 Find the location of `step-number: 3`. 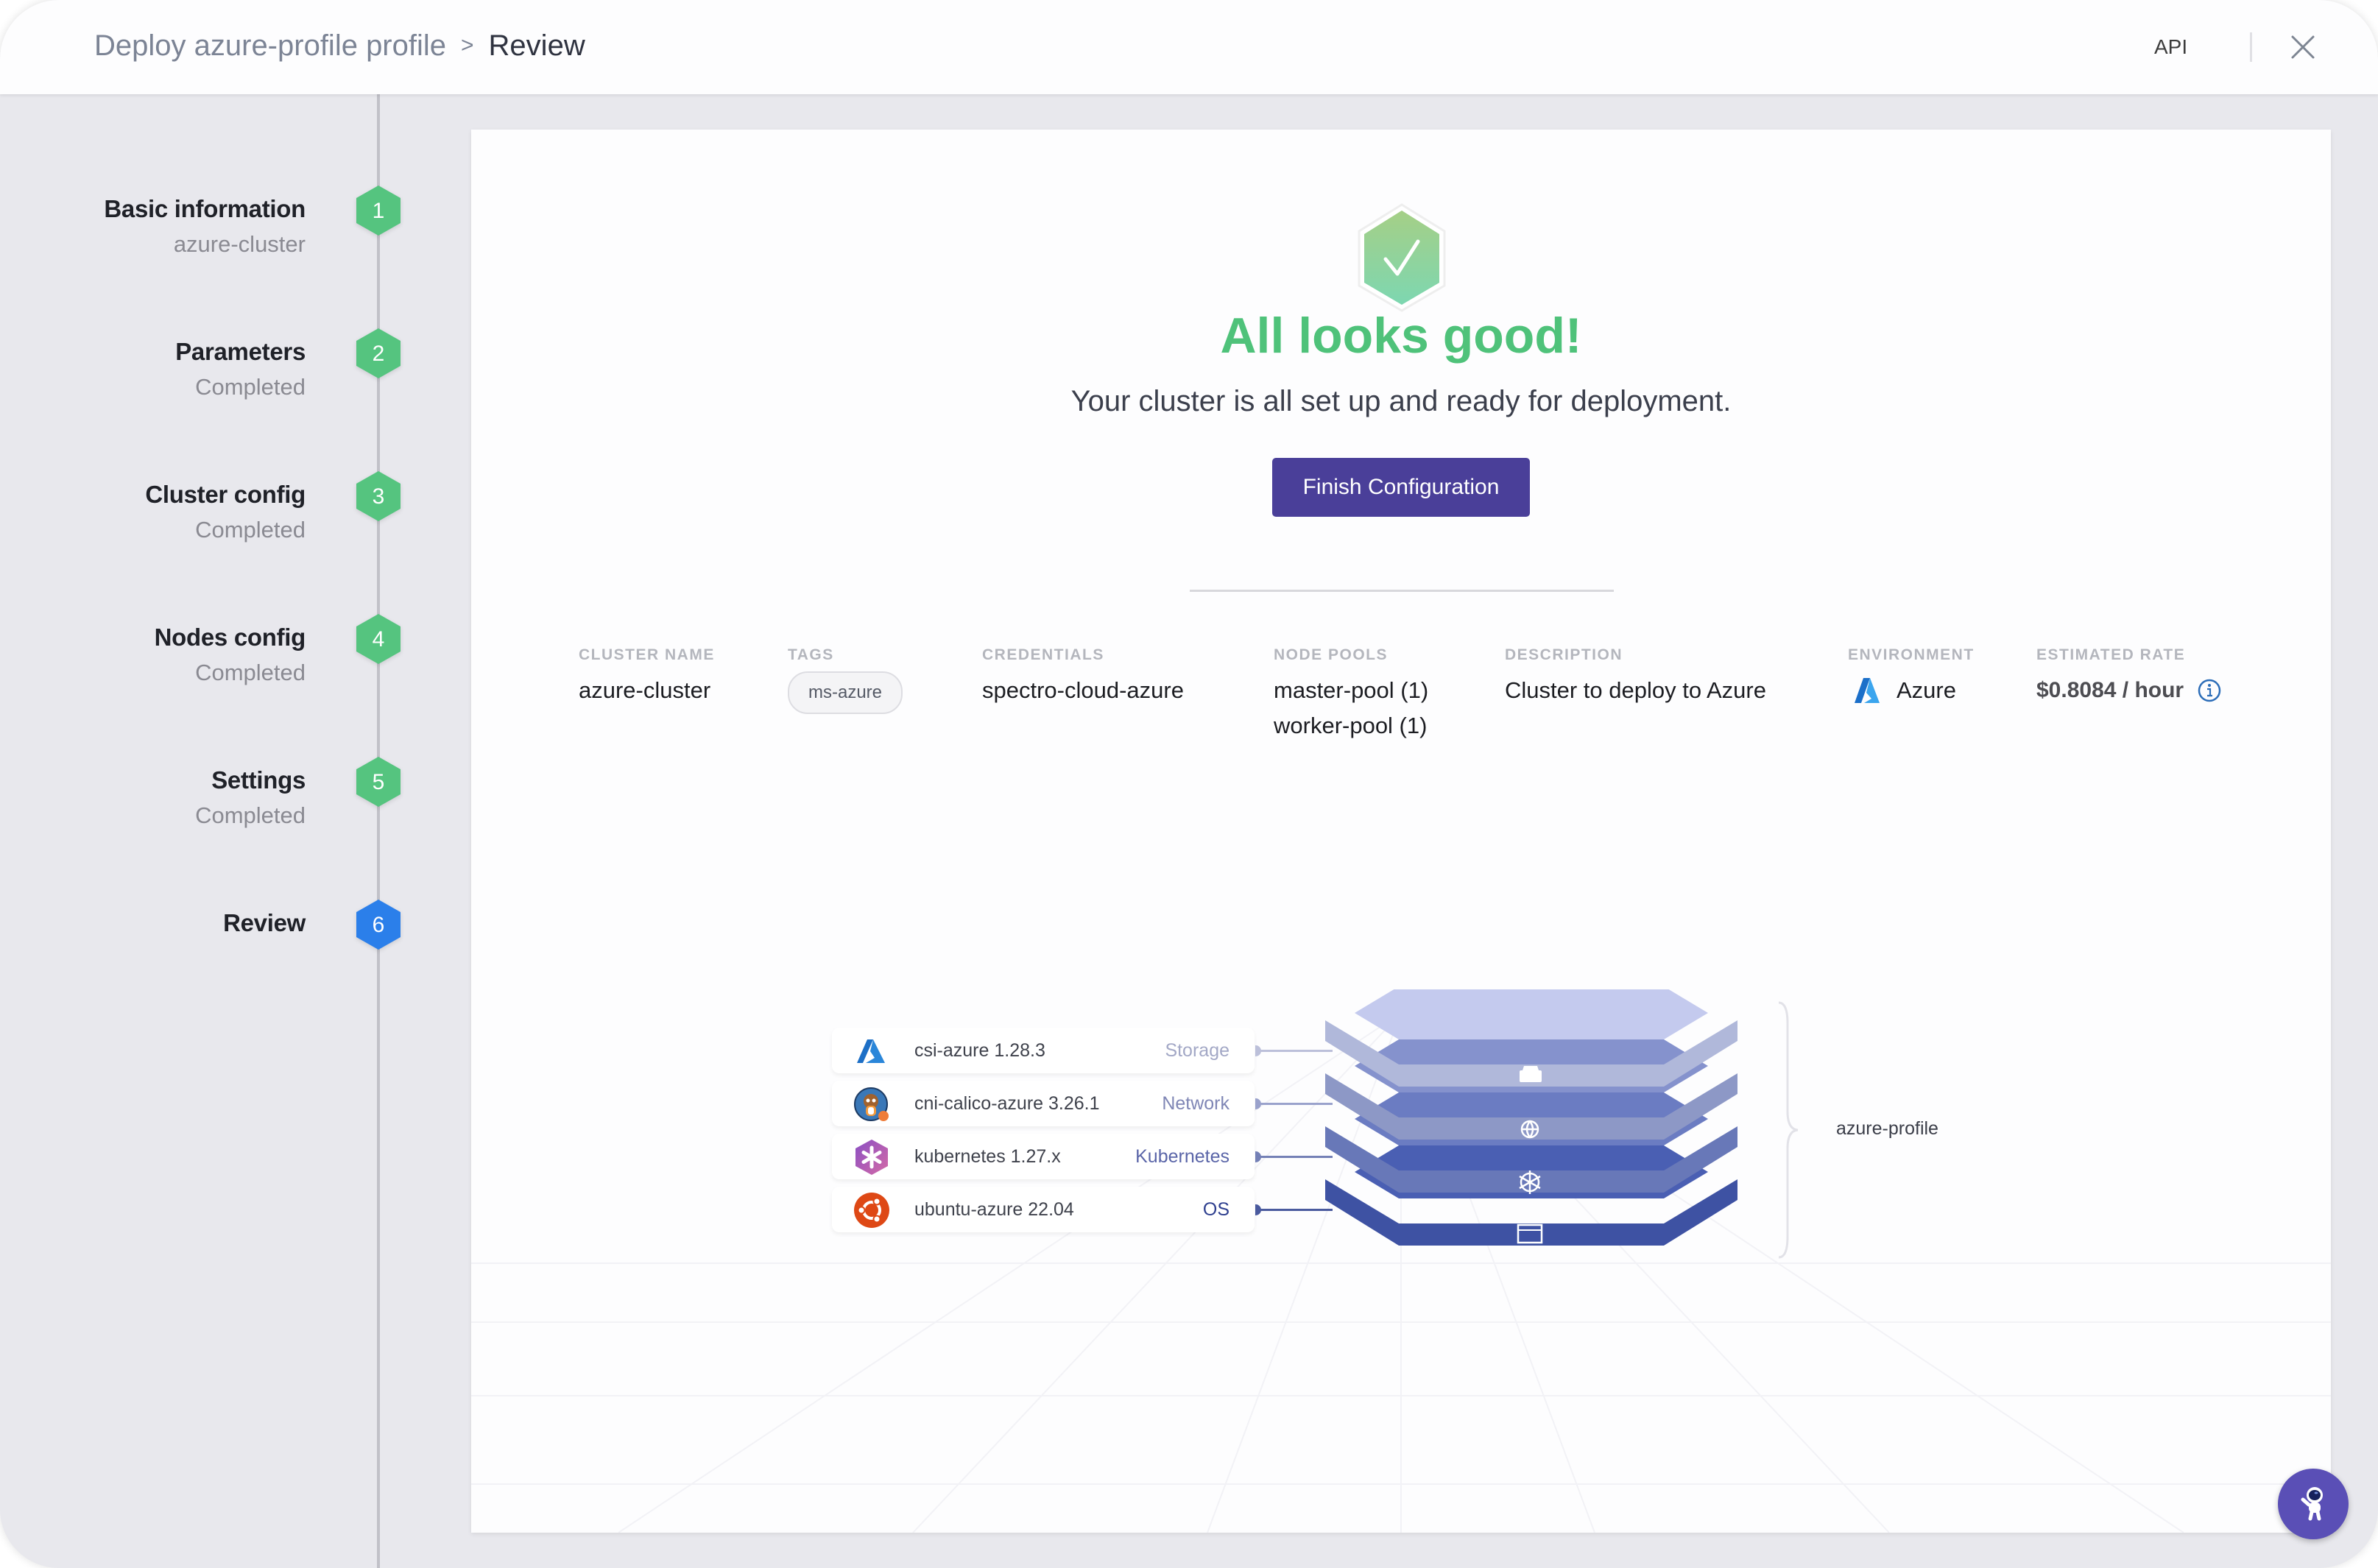

step-number: 3 is located at coordinates (379, 496).